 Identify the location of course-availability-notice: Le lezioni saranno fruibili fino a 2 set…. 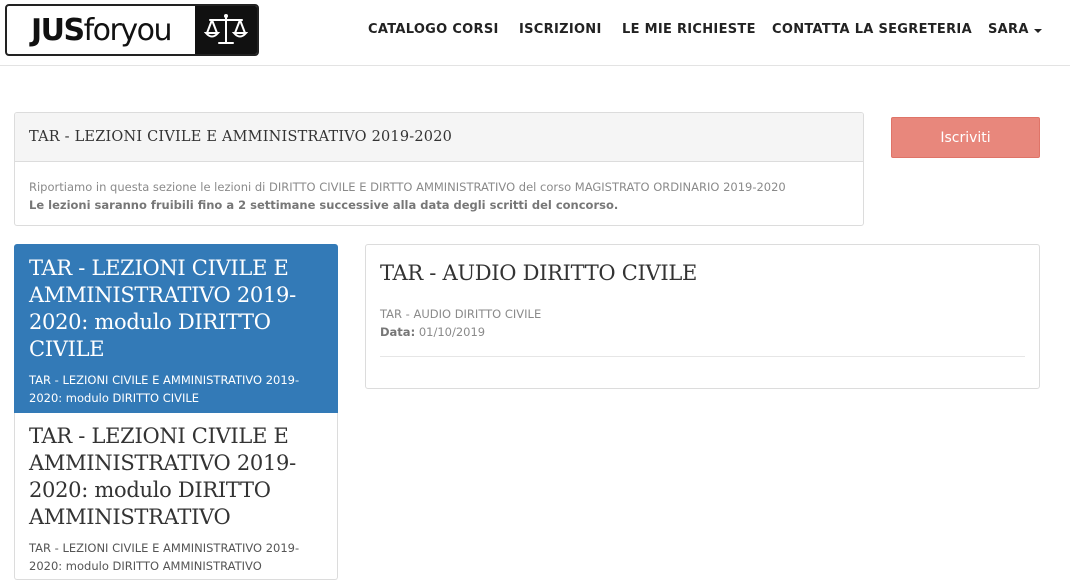
(324, 205).